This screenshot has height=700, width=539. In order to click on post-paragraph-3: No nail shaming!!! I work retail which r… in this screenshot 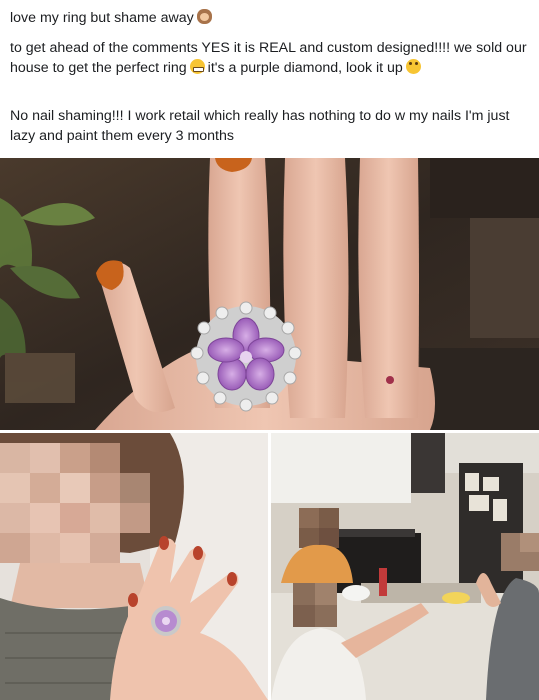, I will do `click(260, 126)`.